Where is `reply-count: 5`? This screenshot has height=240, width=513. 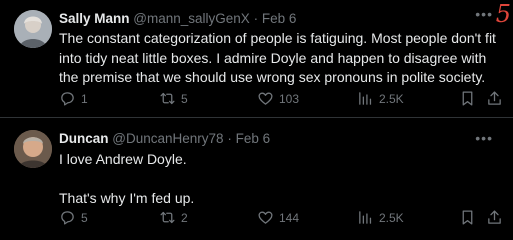 reply-count: 5 is located at coordinates (84, 217).